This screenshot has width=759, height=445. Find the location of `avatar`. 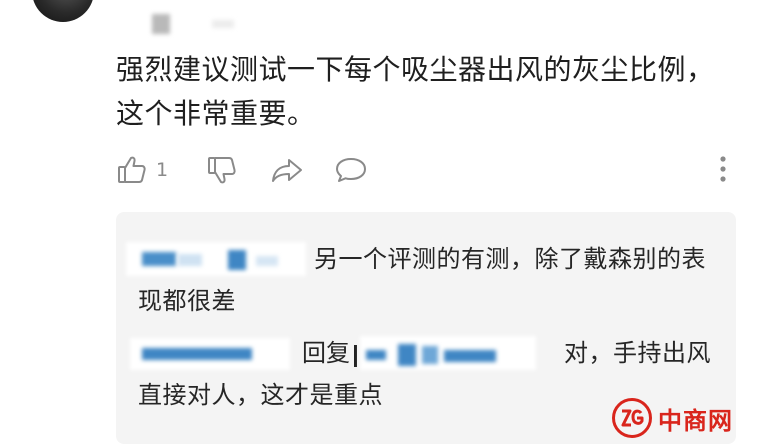

avatar is located at coordinates (63, 11).